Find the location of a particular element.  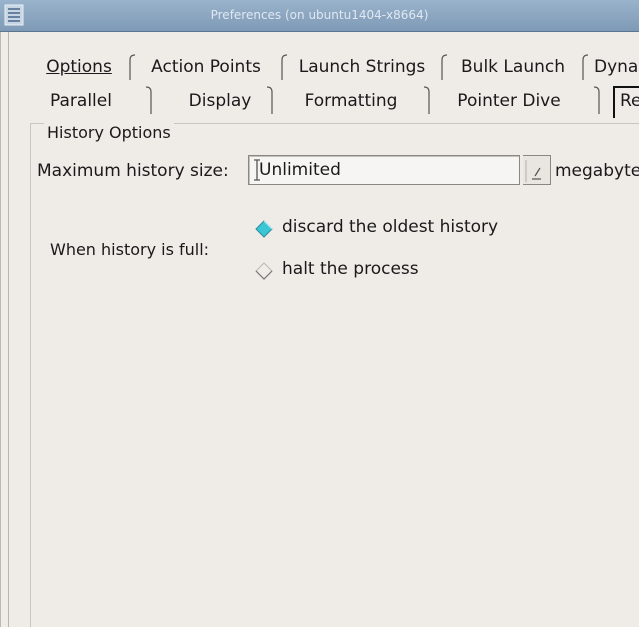

tab-pointer-dive-label: Pointer Dive is located at coordinates (509, 101).